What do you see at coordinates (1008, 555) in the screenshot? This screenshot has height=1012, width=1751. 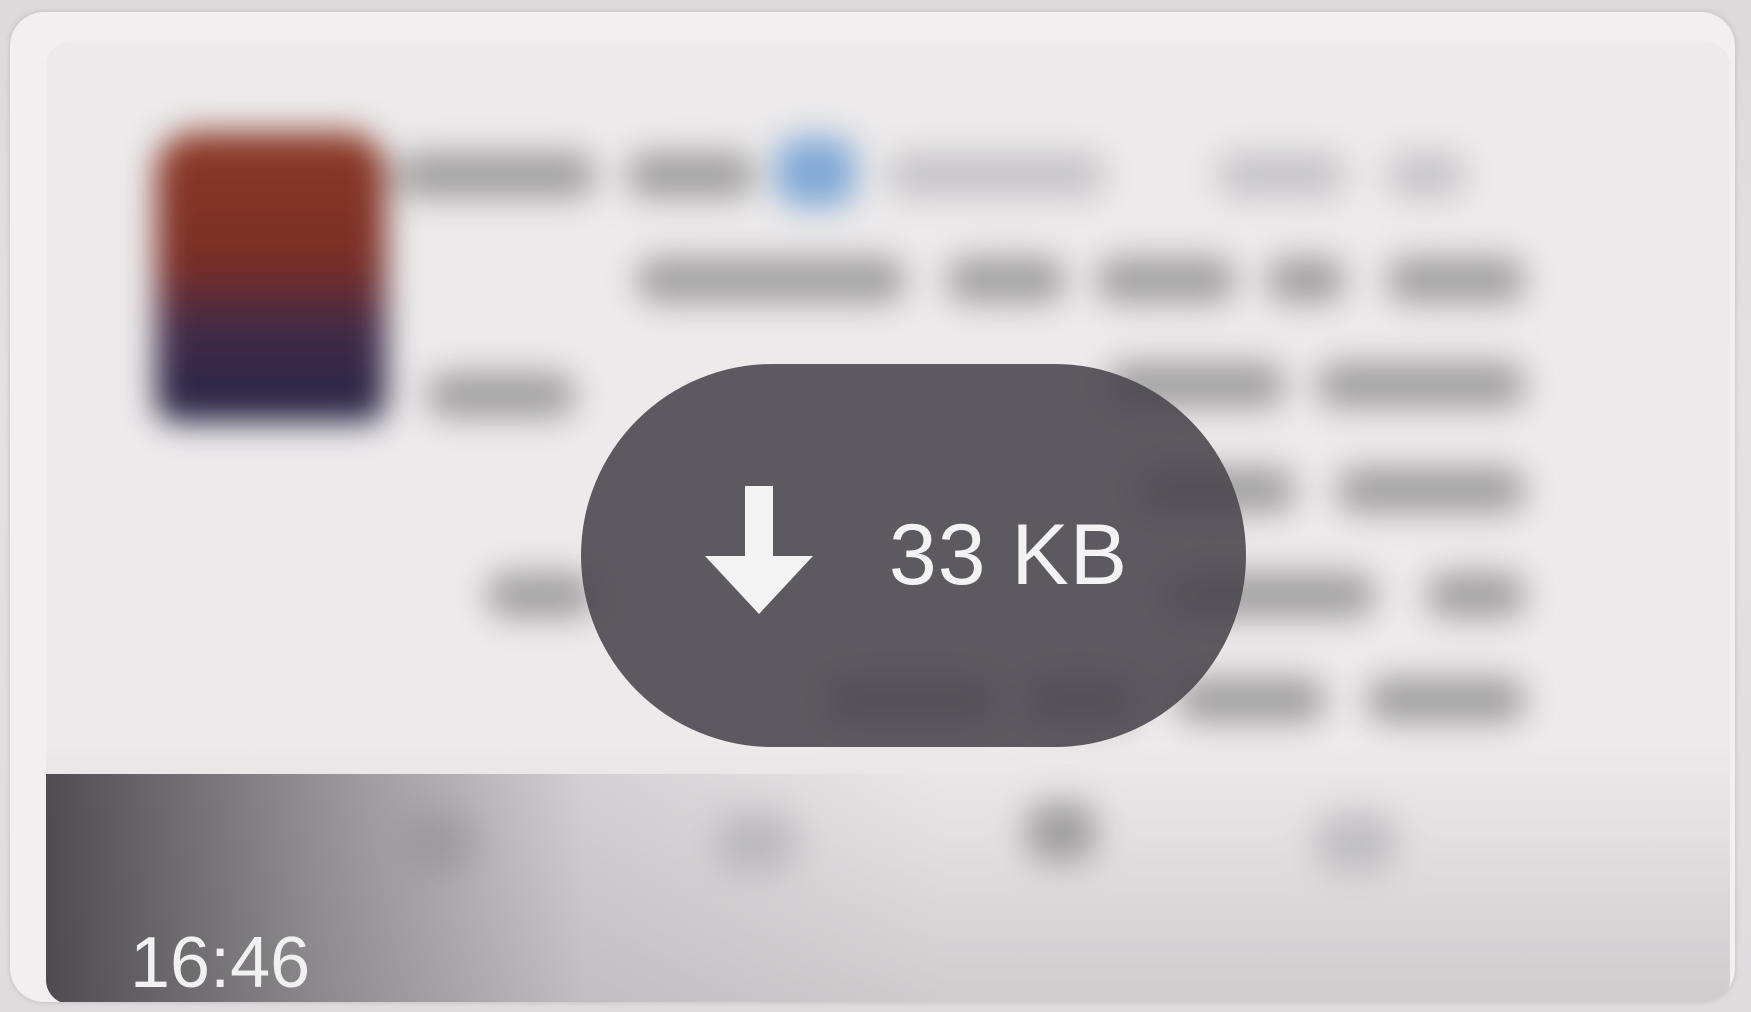 I see `file-size-label: 33 KB` at bounding box center [1008, 555].